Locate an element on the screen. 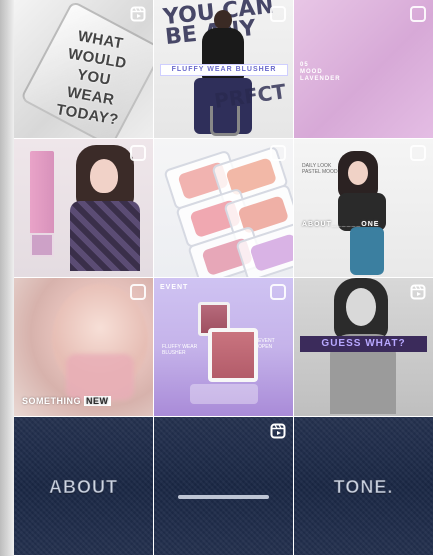  caption-highlight: NEW is located at coordinates (97, 401).